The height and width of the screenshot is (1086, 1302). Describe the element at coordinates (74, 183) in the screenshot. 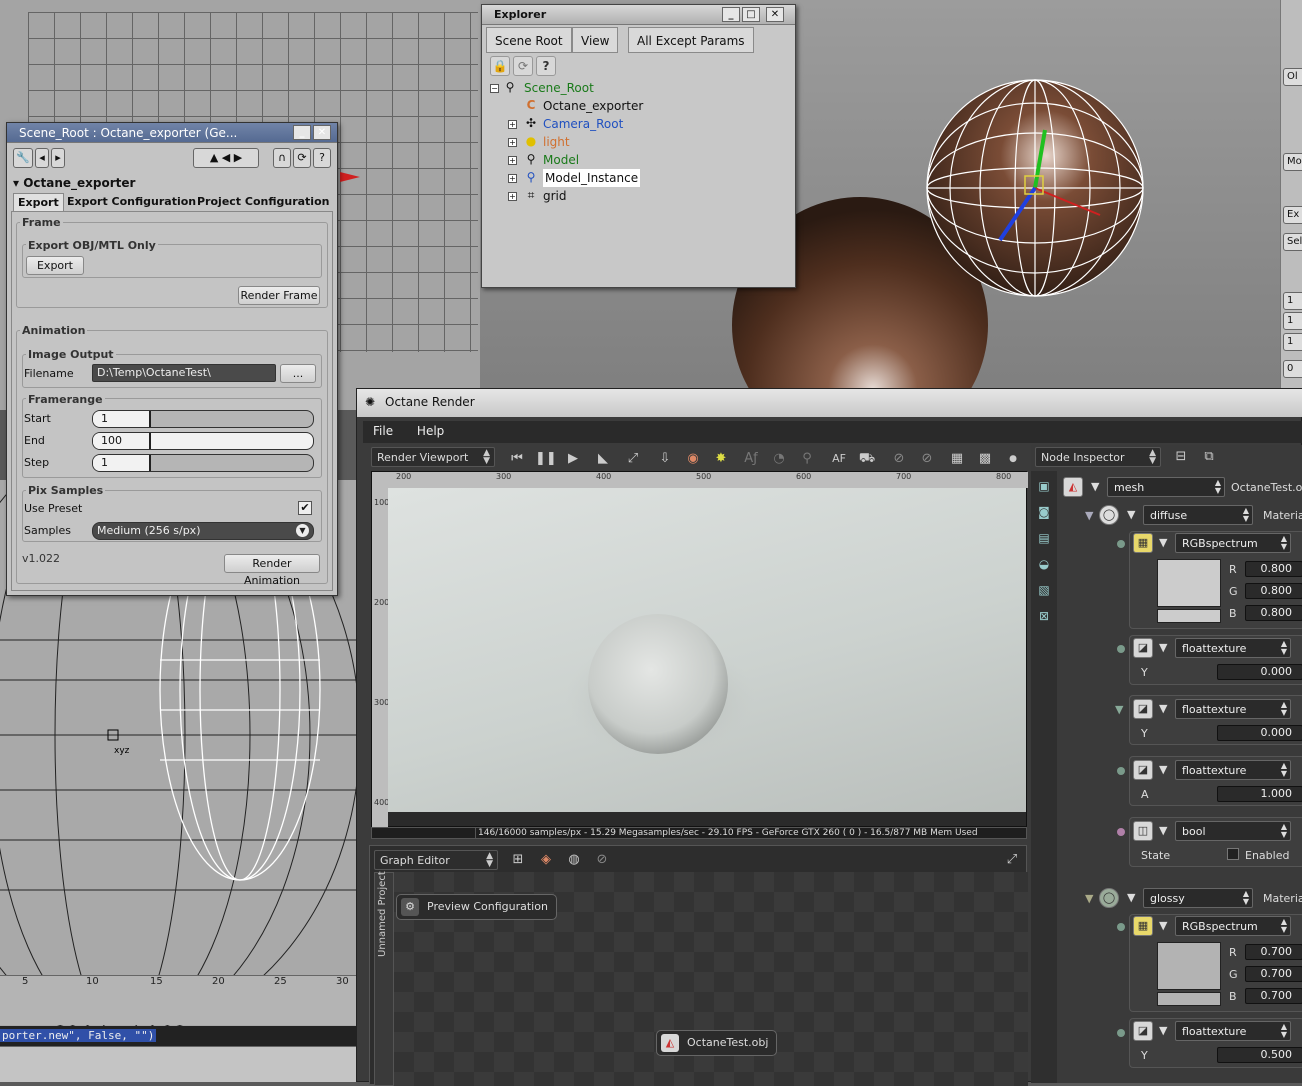

I see `object-header: ▾ Octane_exporter` at that location.